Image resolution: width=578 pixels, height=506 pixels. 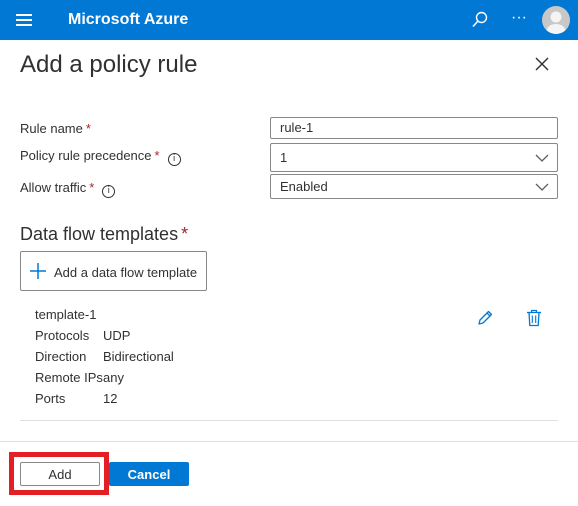 I want to click on user-avatar-icon, so click(x=556, y=20).